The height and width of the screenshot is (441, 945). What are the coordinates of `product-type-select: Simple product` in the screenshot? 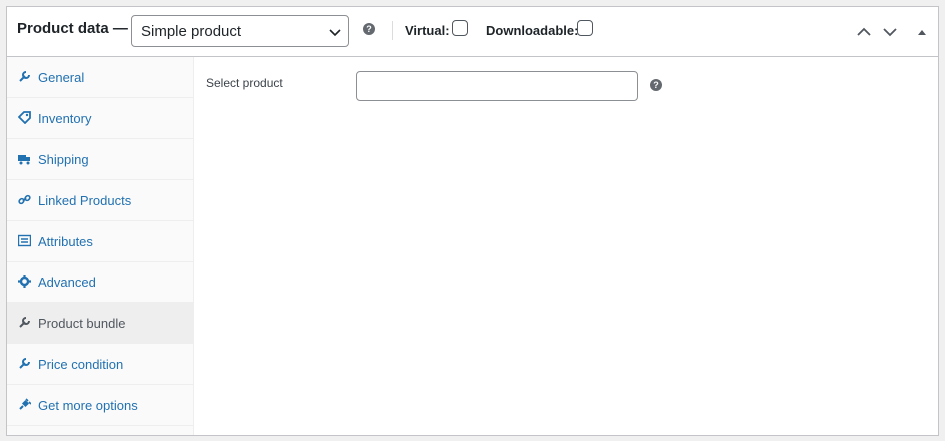 It's located at (240, 31).